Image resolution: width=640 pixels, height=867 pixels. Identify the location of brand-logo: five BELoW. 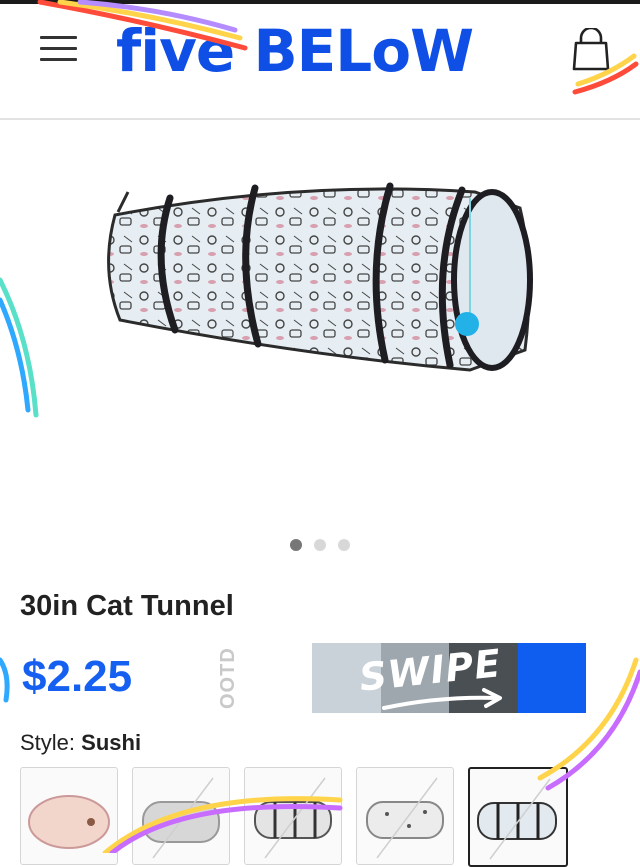
(295, 51).